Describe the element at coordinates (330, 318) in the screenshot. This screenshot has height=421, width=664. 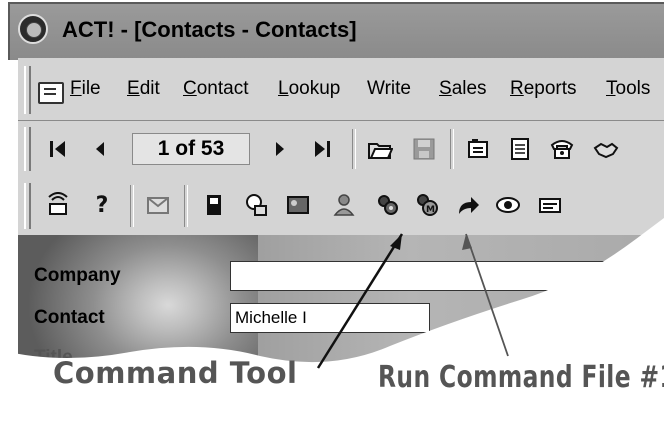
I see `contact-field: Michelle I` at that location.